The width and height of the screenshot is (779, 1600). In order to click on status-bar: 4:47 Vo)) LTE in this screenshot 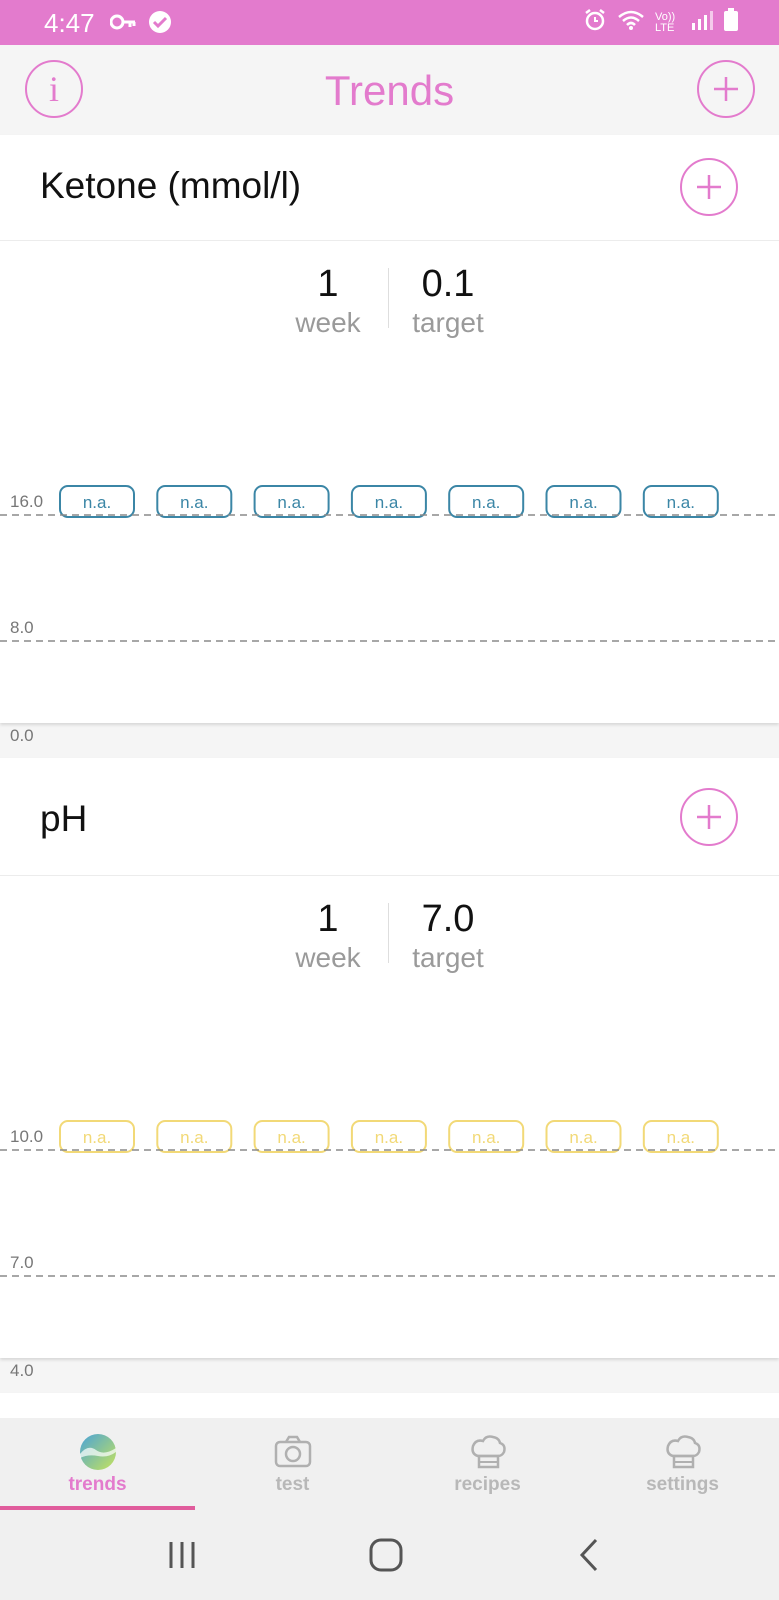, I will do `click(389, 22)`.